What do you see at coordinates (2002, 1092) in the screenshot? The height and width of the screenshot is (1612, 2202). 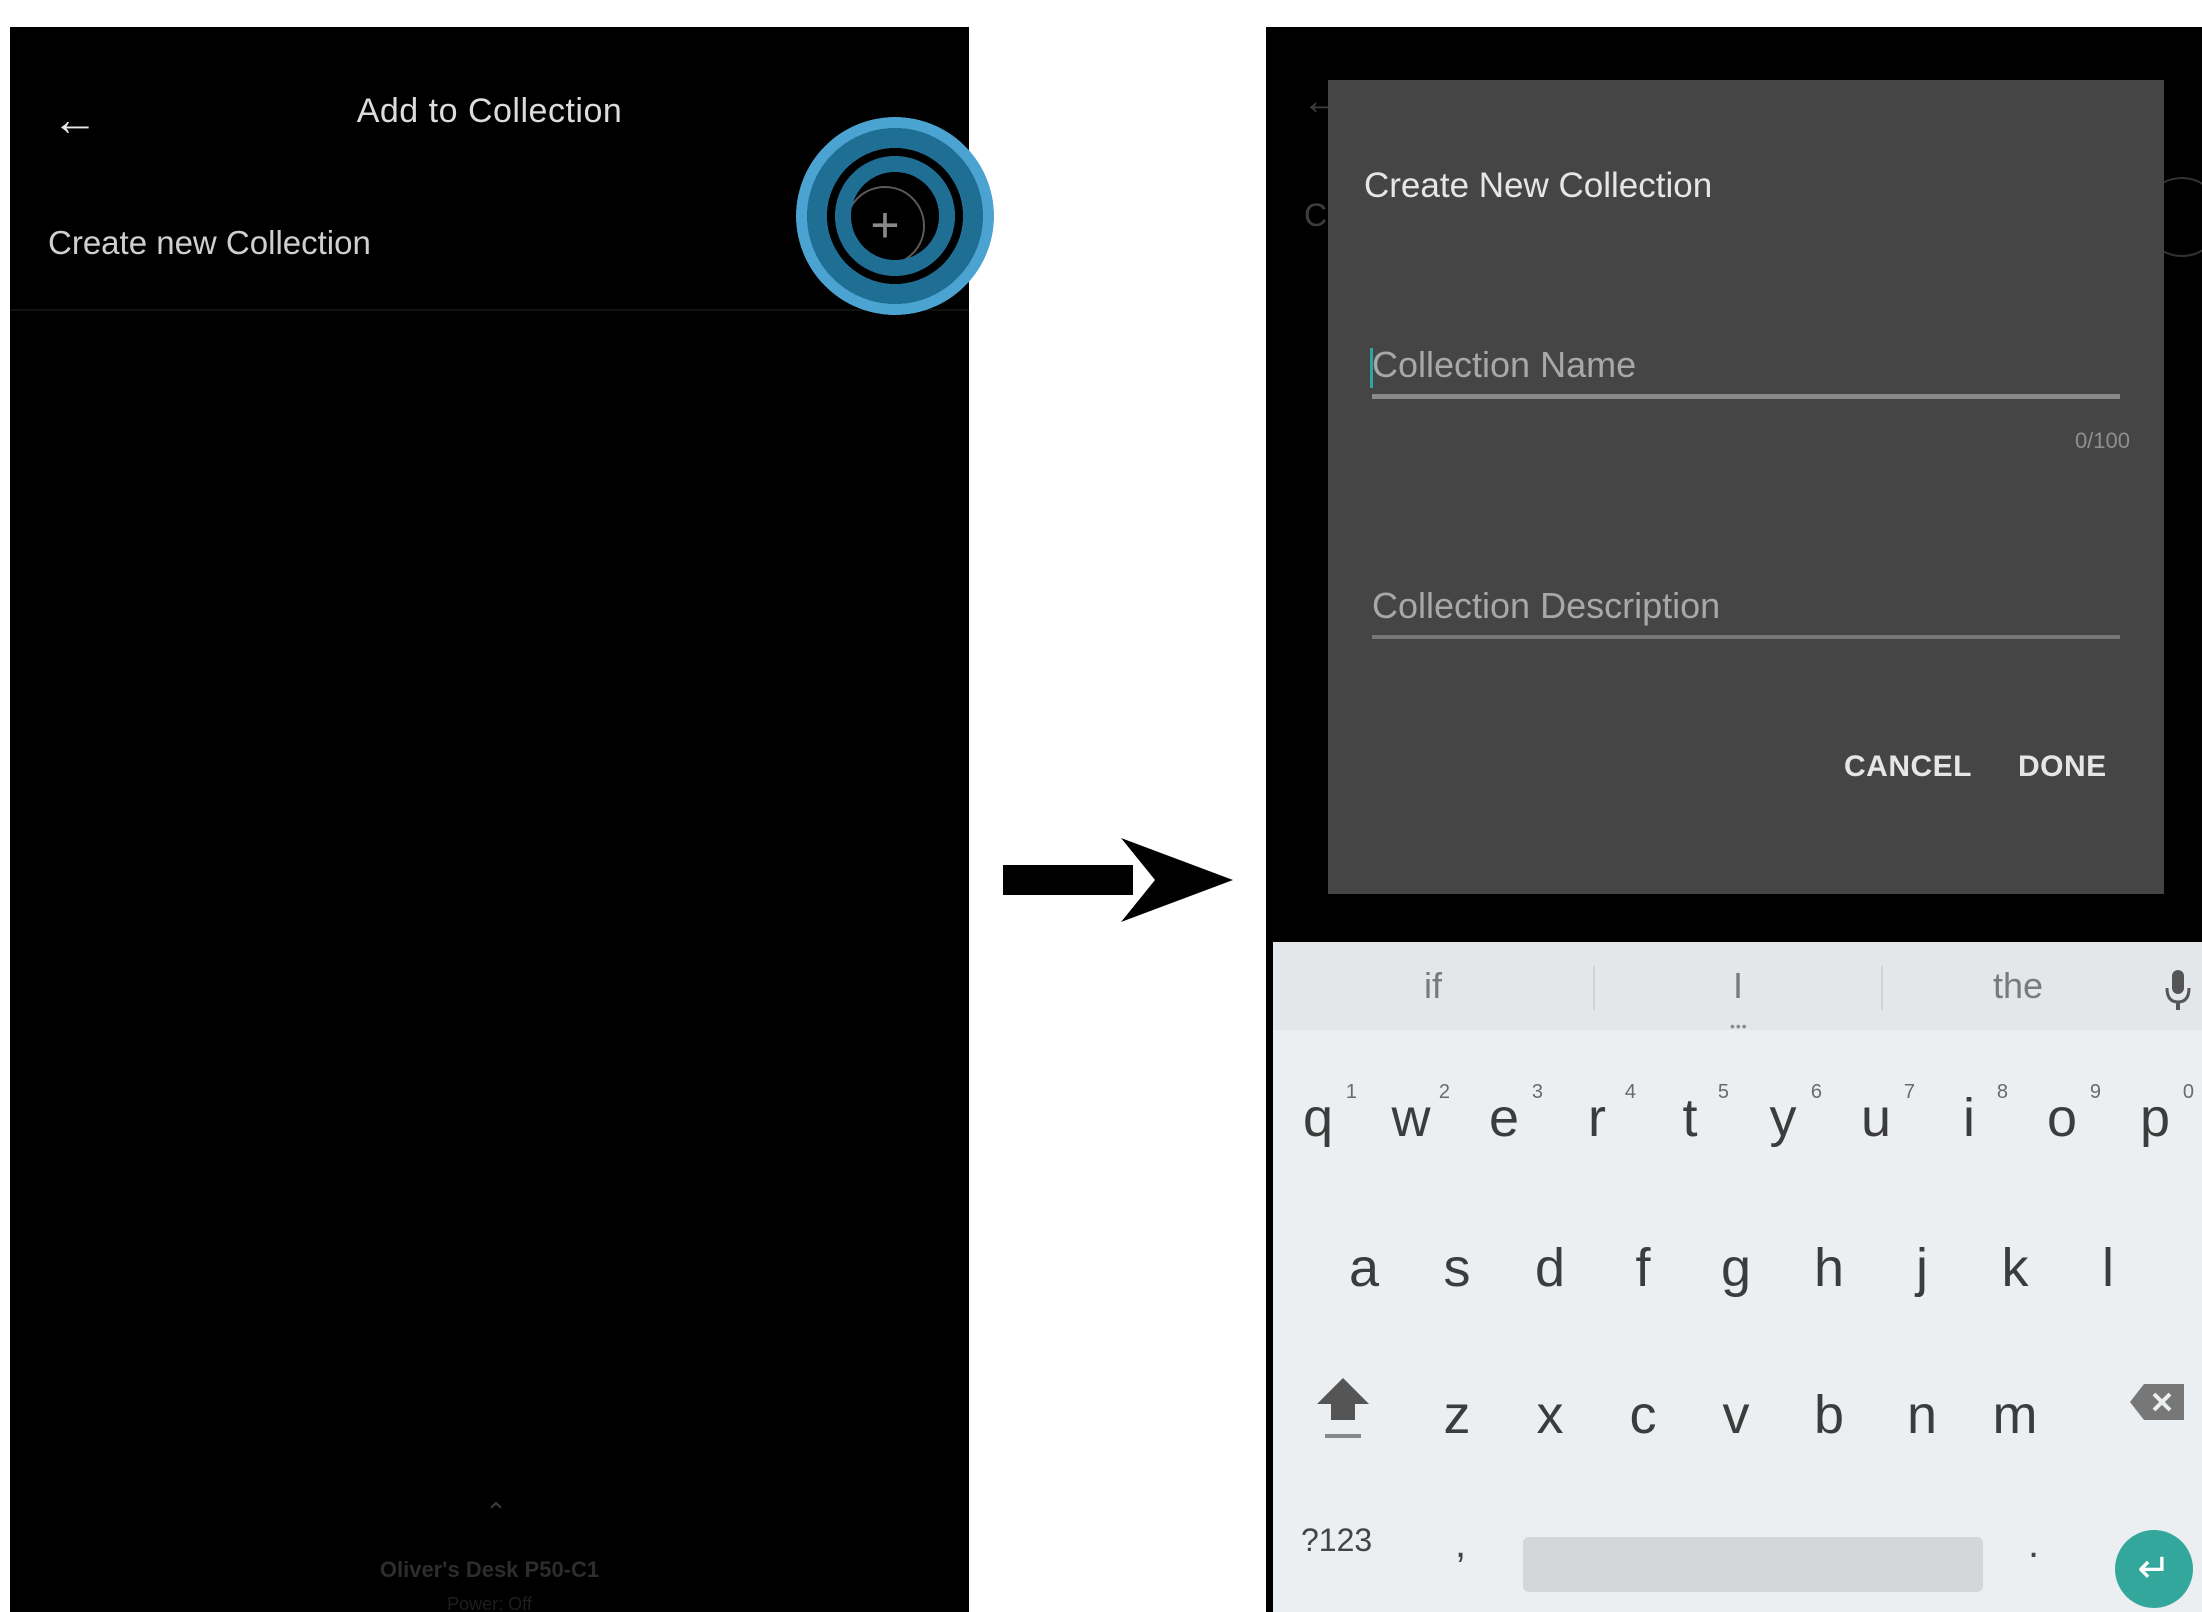 I see `key-hint: 8` at bounding box center [2002, 1092].